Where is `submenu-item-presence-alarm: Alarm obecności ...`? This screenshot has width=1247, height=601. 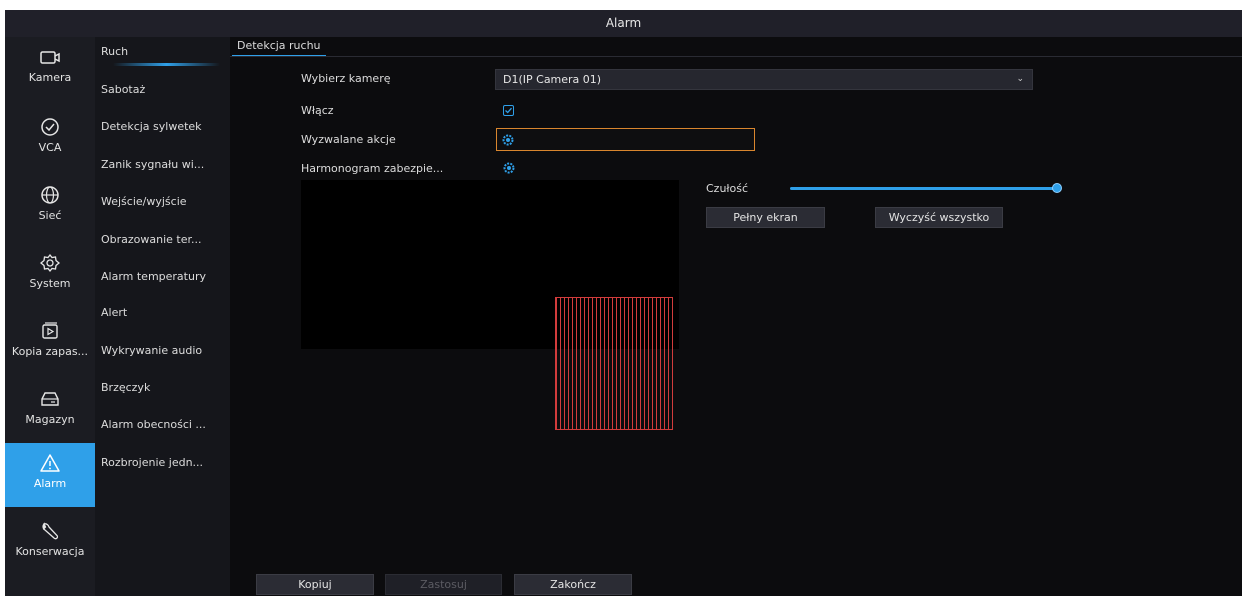 submenu-item-presence-alarm: Alarm obecności ... is located at coordinates (162, 425).